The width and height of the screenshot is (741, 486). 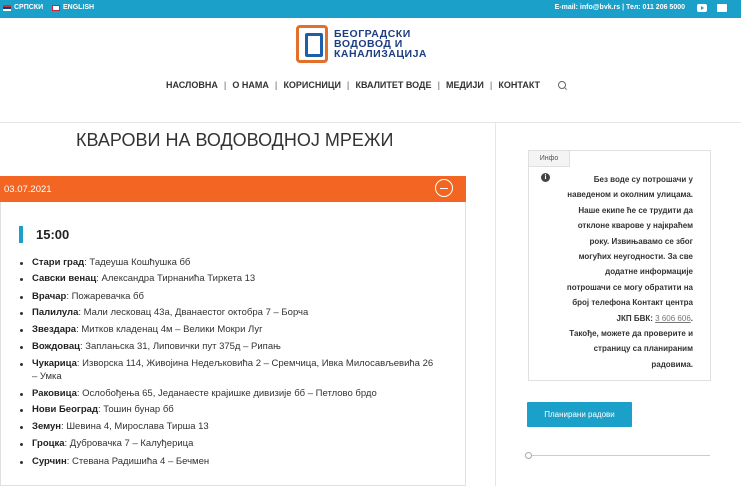 I want to click on slider-track, so click(x=618, y=455).